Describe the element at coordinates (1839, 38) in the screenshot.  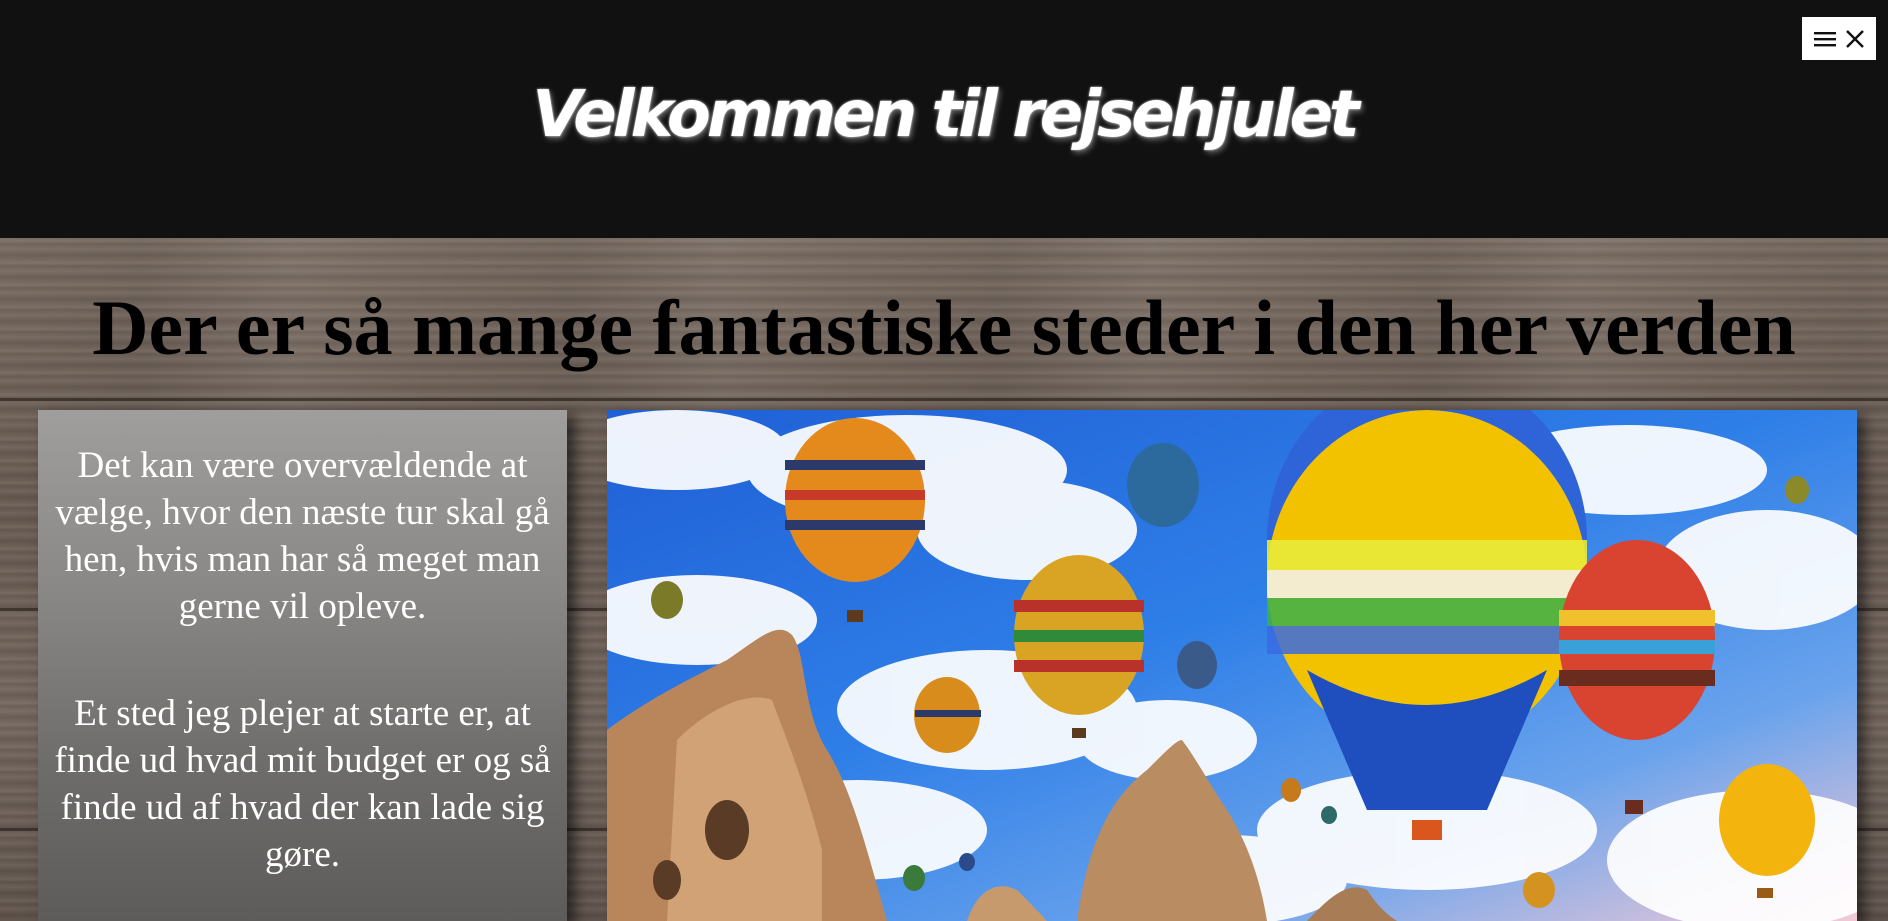
I see `menu-toggle-button` at that location.